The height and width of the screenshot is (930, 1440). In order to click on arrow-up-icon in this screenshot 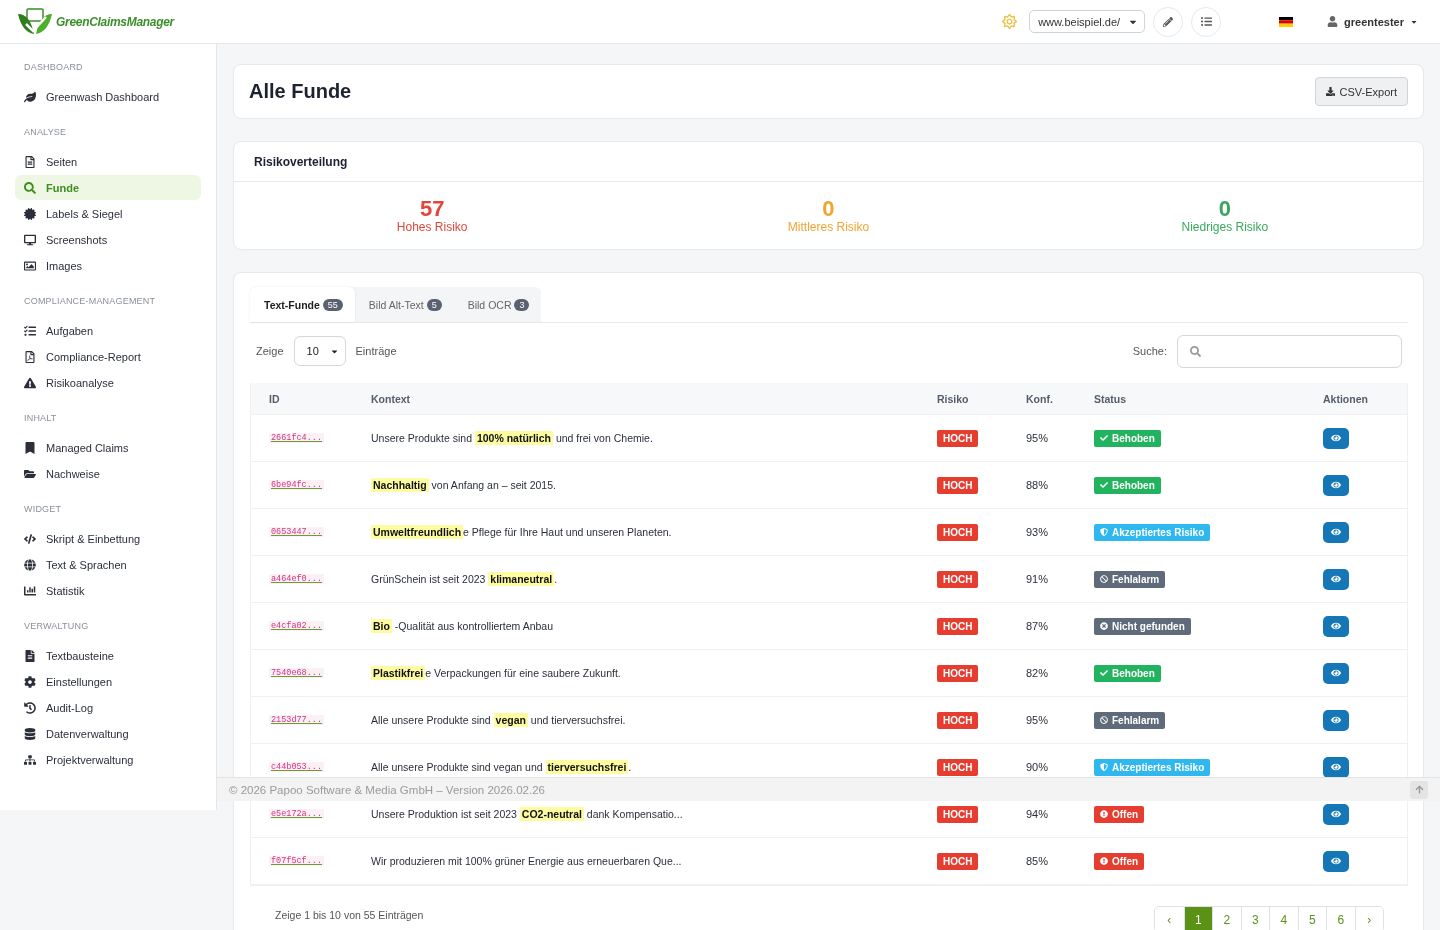, I will do `click(1419, 789)`.